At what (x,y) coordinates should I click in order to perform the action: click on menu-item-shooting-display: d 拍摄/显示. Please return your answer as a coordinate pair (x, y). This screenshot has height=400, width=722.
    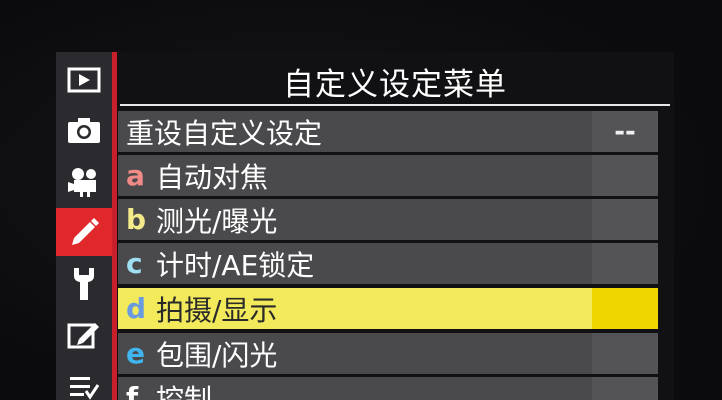
    Looking at the image, I should click on (388, 308).